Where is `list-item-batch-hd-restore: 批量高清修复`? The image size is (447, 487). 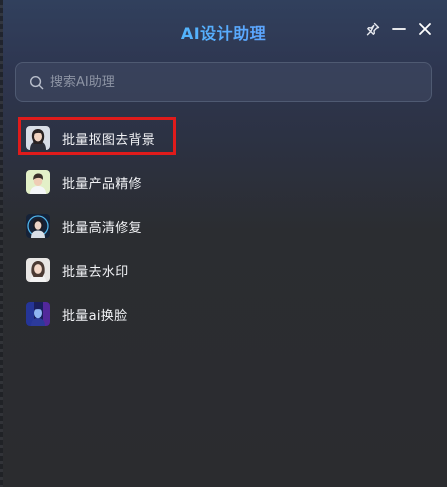
list-item-batch-hd-restore: 批量高清修复 is located at coordinates (228, 226).